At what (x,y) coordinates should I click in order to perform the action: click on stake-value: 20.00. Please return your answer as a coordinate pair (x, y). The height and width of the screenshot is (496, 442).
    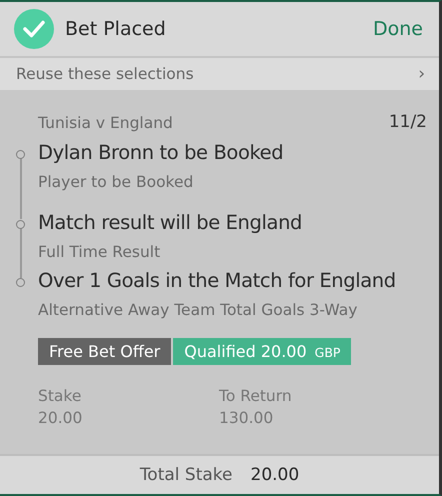
    Looking at the image, I should click on (61, 418).